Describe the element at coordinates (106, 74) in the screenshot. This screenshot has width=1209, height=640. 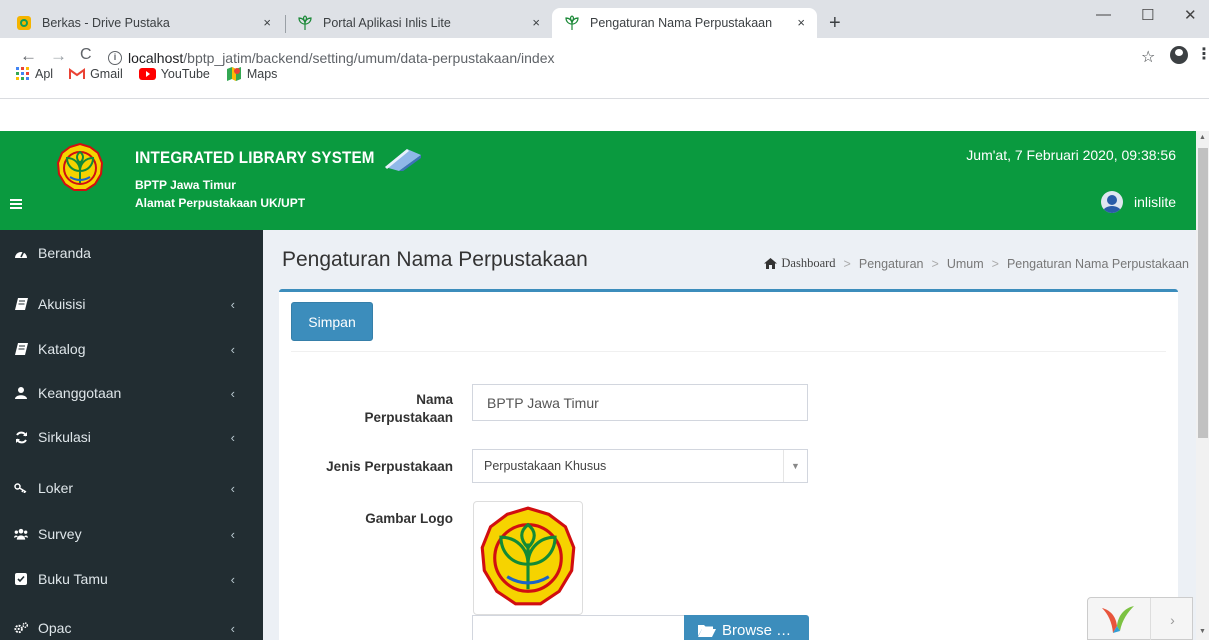
I see `bookmark-label: Gmail` at that location.